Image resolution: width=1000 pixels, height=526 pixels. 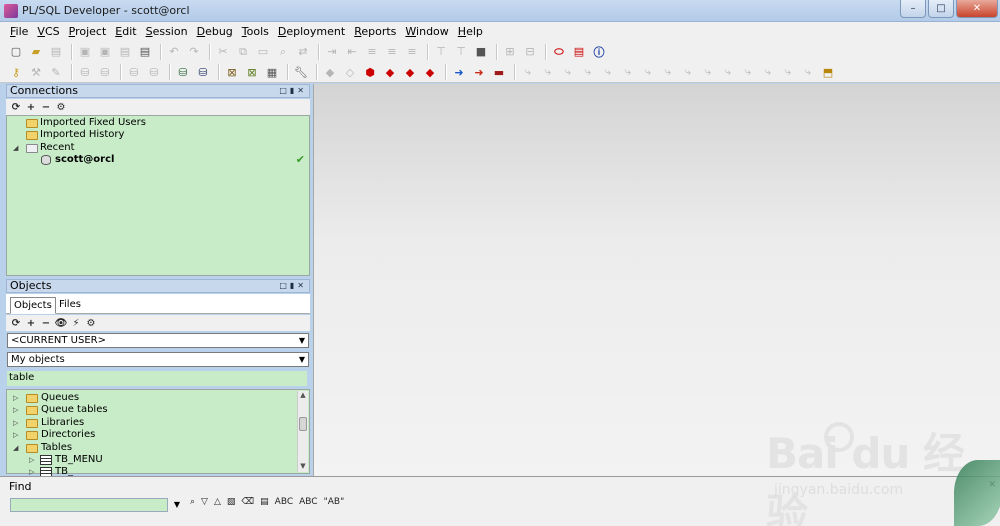 What do you see at coordinates (392, 52) in the screenshot?
I see `uncomment-icon: ≡` at bounding box center [392, 52].